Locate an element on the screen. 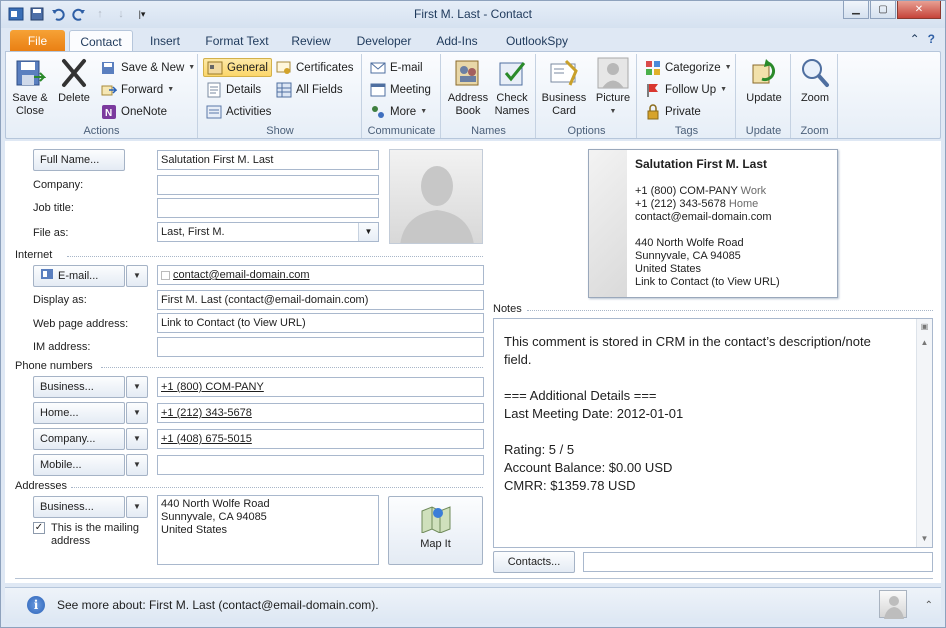 The height and width of the screenshot is (628, 946). notes-doc-icon: ▣ is located at coordinates (924, 327).